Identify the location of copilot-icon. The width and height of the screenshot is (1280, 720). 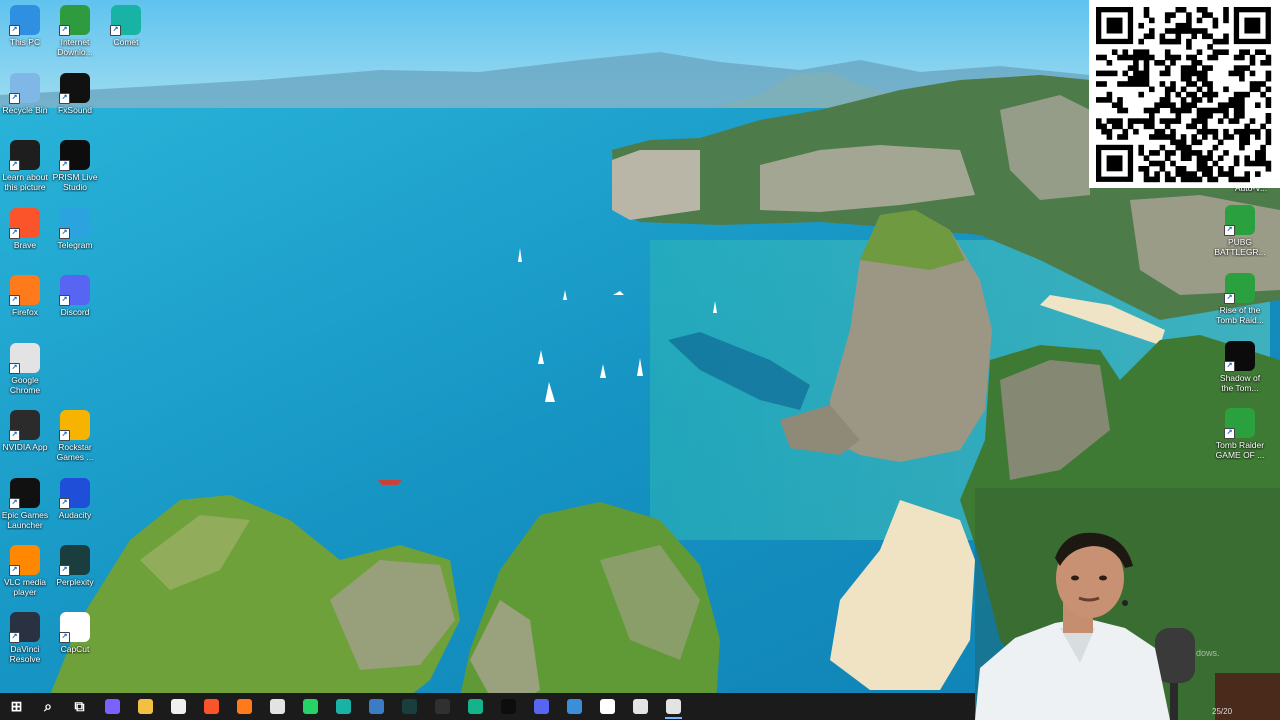
(112, 706).